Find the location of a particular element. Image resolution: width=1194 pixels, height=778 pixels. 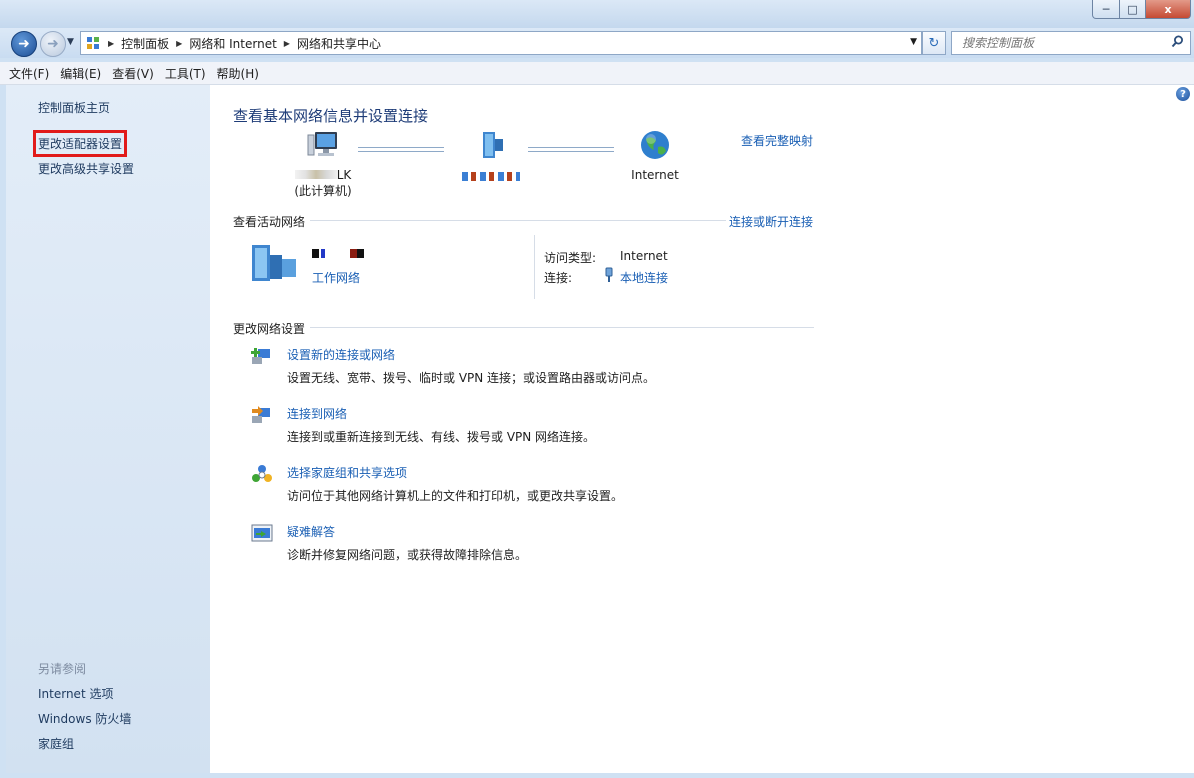

task-troubleshoot-desc: 诊断并修复网络问题，或获得故障排除信息。 is located at coordinates (407, 555).